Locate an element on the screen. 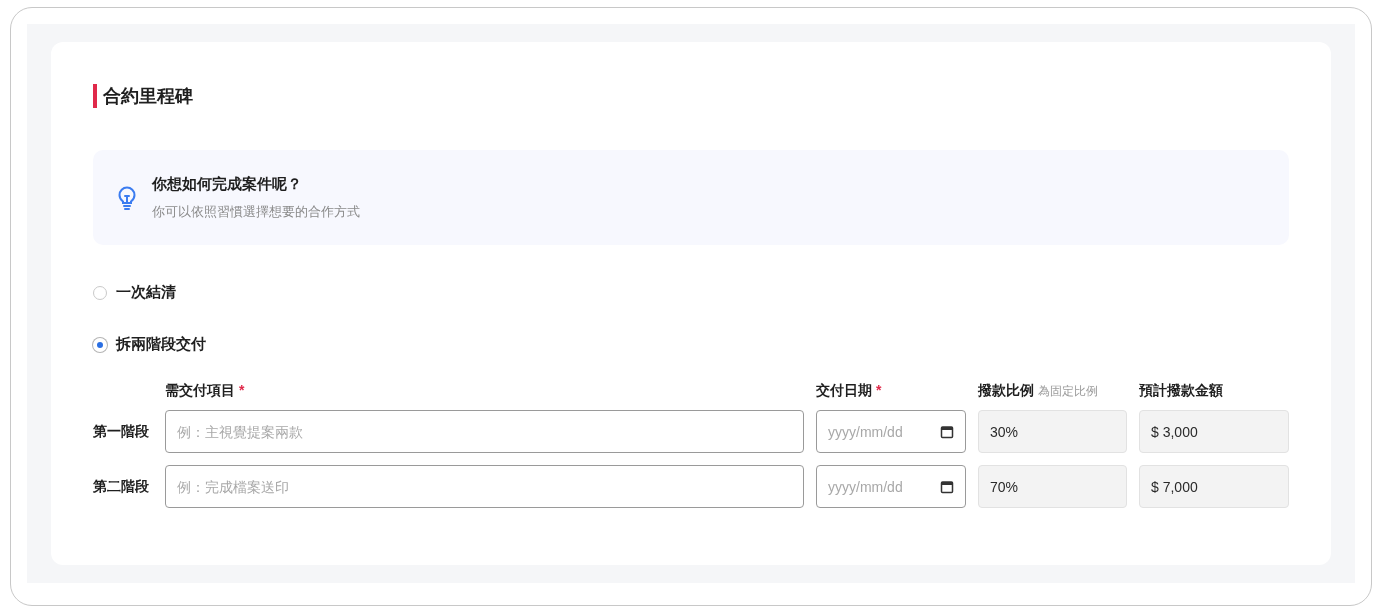 The height and width of the screenshot is (616, 1382). tip-description: 你可以依照習慣選擇想要的合作方式 is located at coordinates (256, 211).